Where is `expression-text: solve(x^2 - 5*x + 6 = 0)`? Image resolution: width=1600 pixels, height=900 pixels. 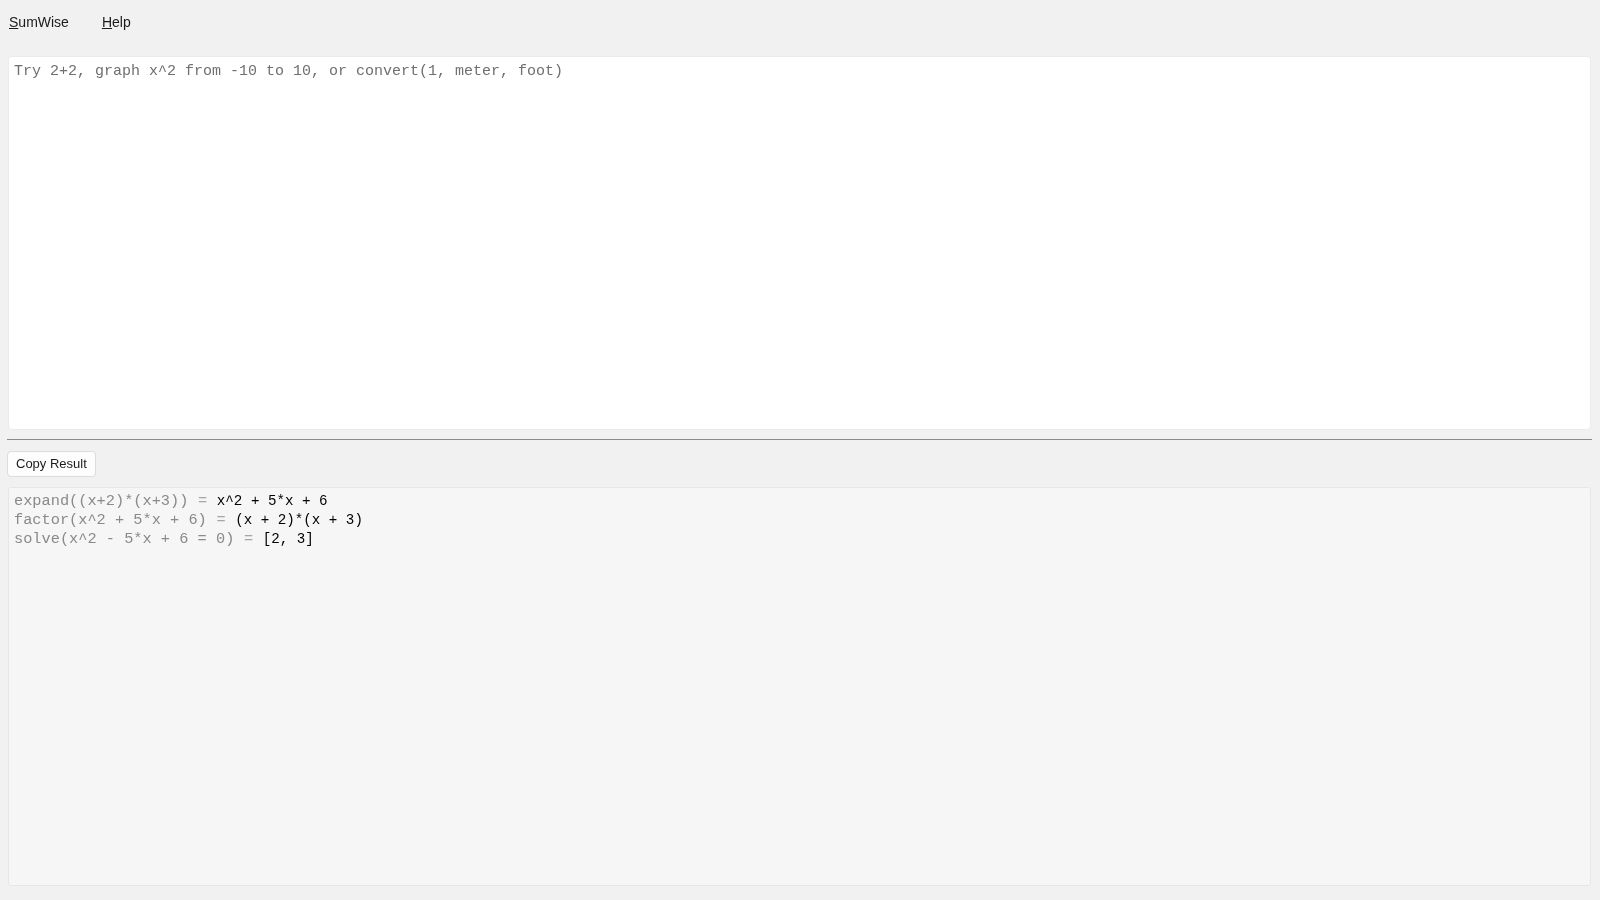
expression-text: solve(x^2 - 5*x + 6 = 0) is located at coordinates (124, 539).